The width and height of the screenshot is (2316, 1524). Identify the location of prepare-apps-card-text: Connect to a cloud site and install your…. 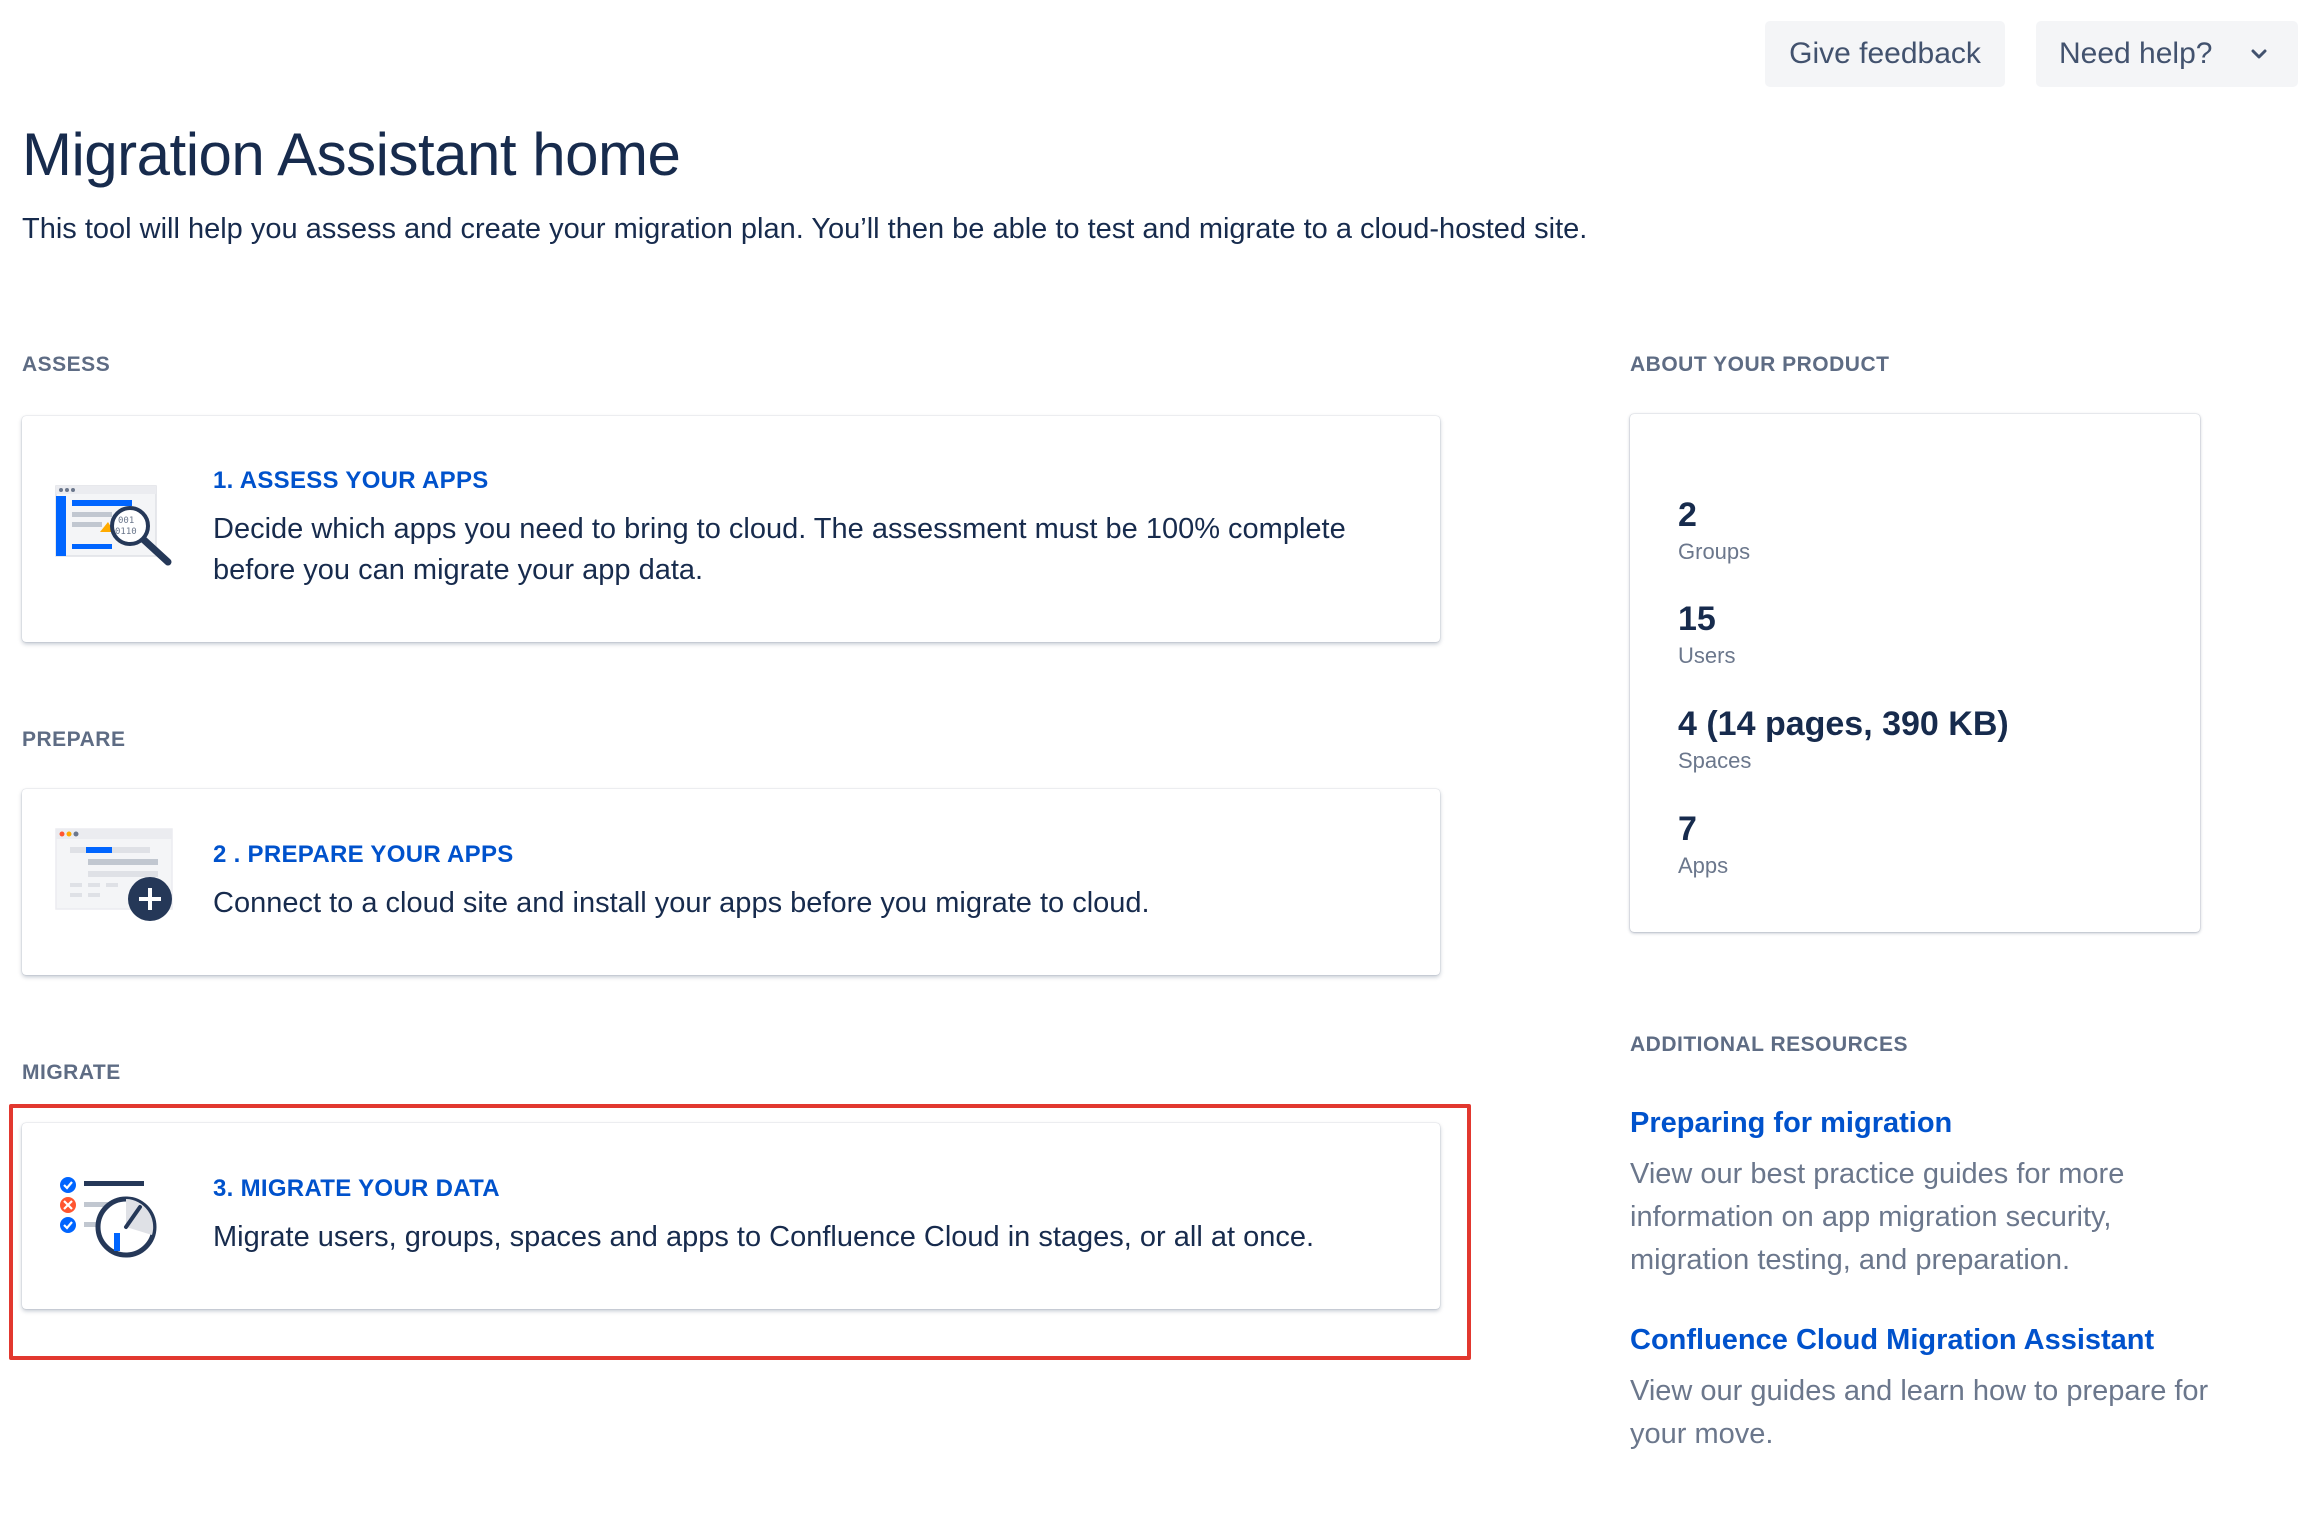
(681, 903).